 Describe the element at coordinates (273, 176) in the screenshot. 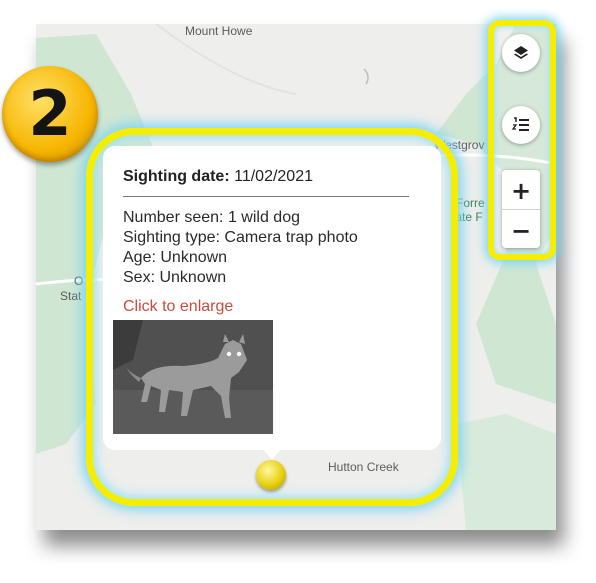

I see `sighting-date-value: 11/02/2021` at that location.